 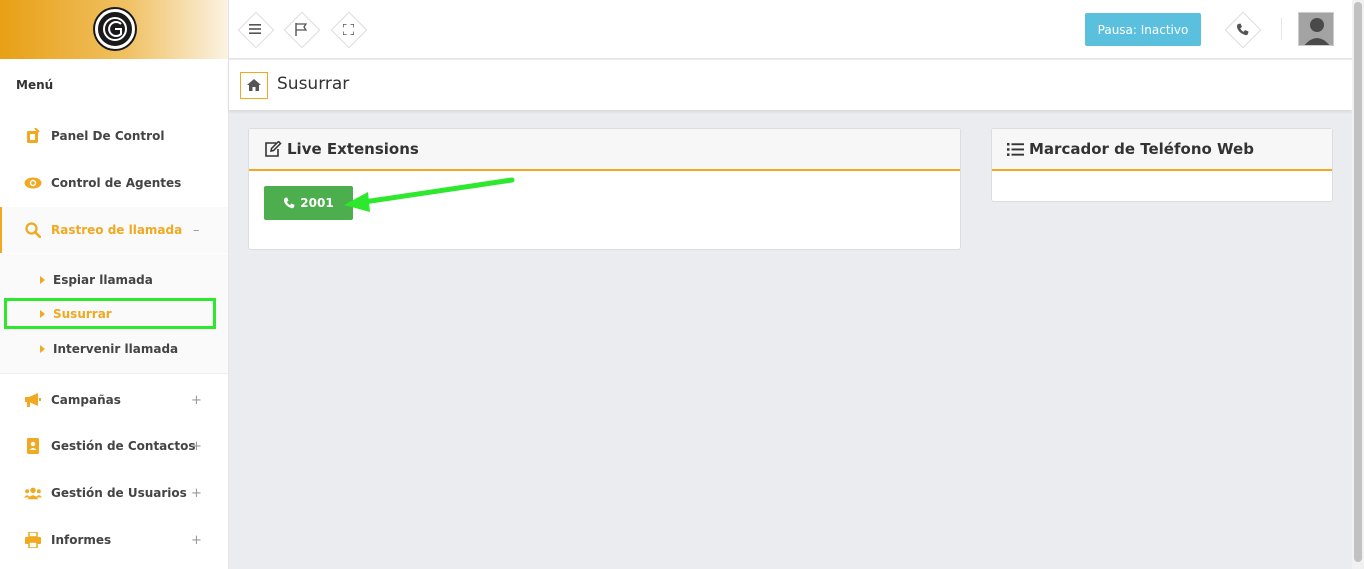 I want to click on extension-label: 2001, so click(x=317, y=203).